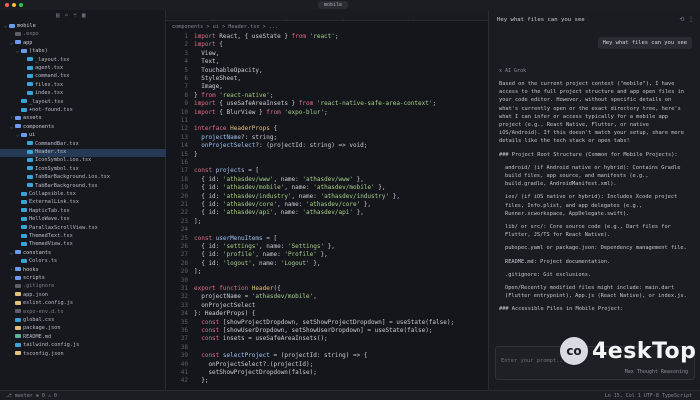 Image resolution: width=700 pixels, height=400 pixels. Describe the element at coordinates (31, 34) in the screenshot. I see `tree-item-label: .expo` at that location.